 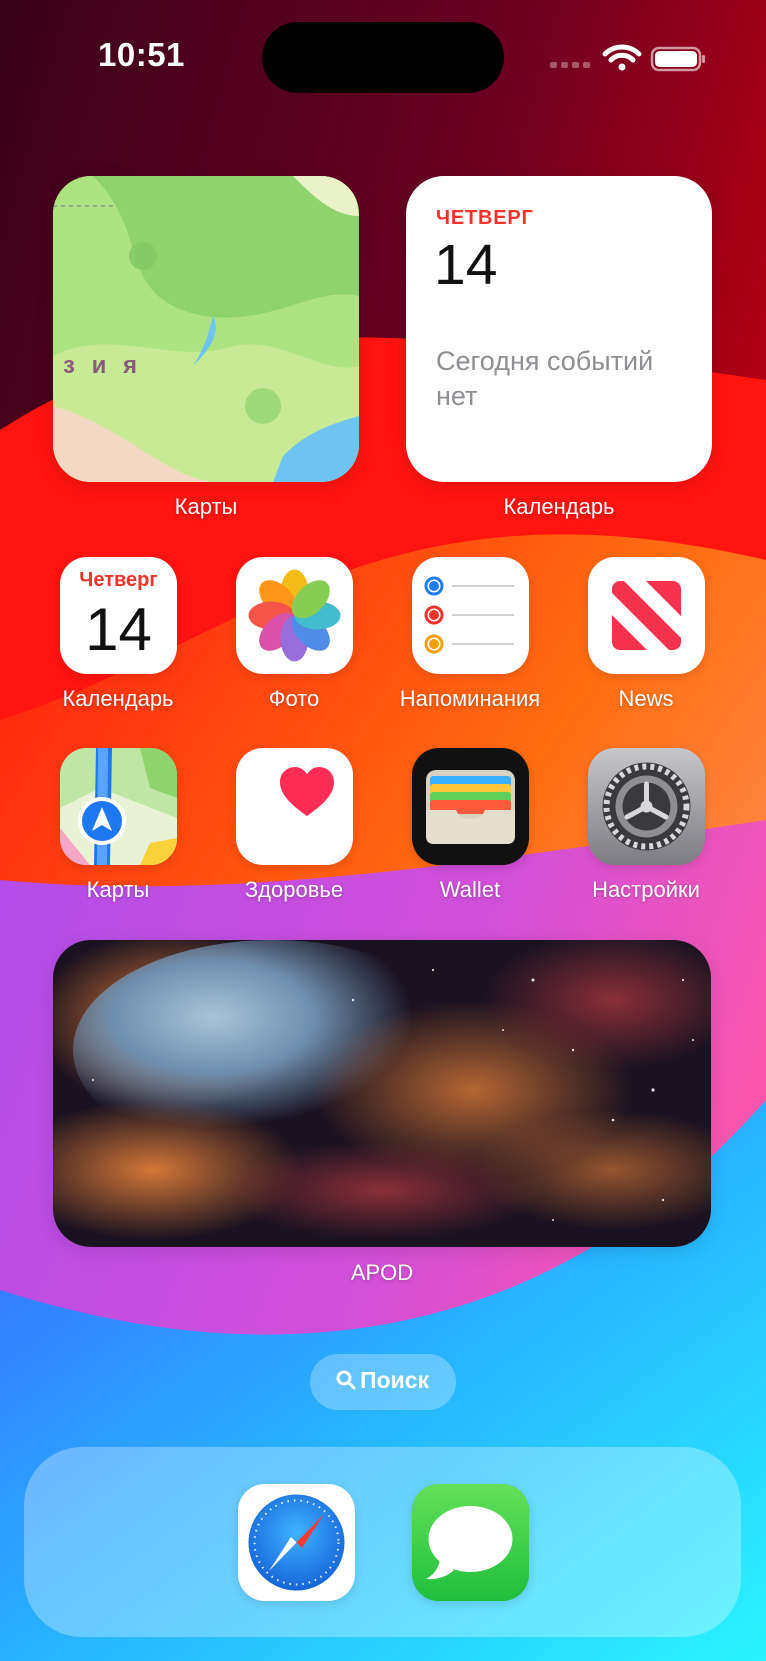 I want to click on calendar-widget-label: Календарь, so click(x=559, y=506).